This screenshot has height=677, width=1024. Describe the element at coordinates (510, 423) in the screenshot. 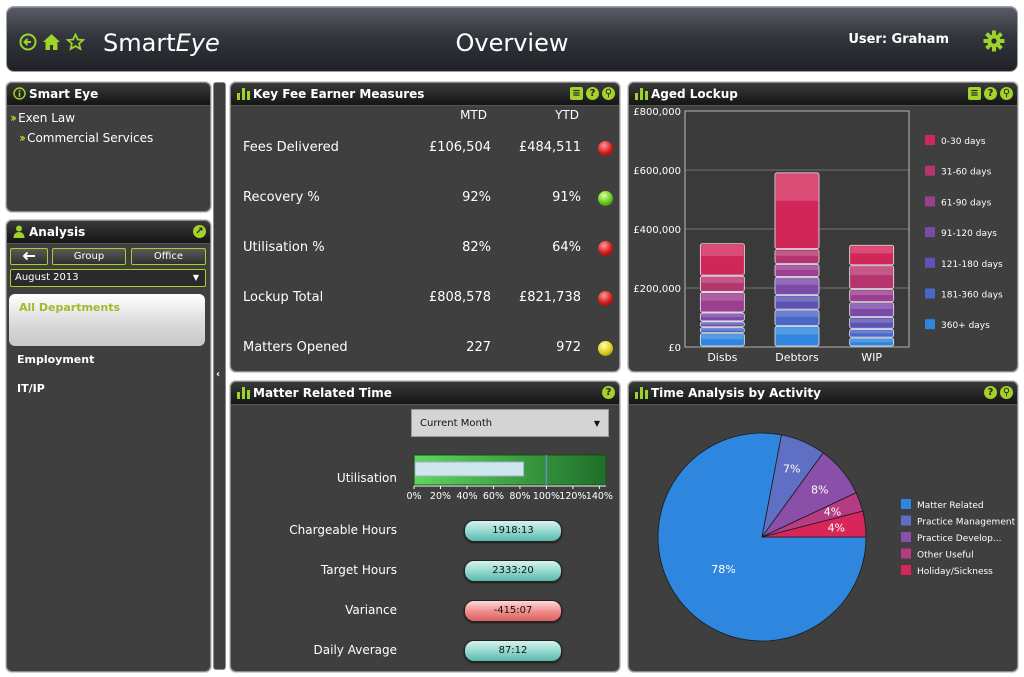

I see `period-dropdown: Current Month ▼` at that location.